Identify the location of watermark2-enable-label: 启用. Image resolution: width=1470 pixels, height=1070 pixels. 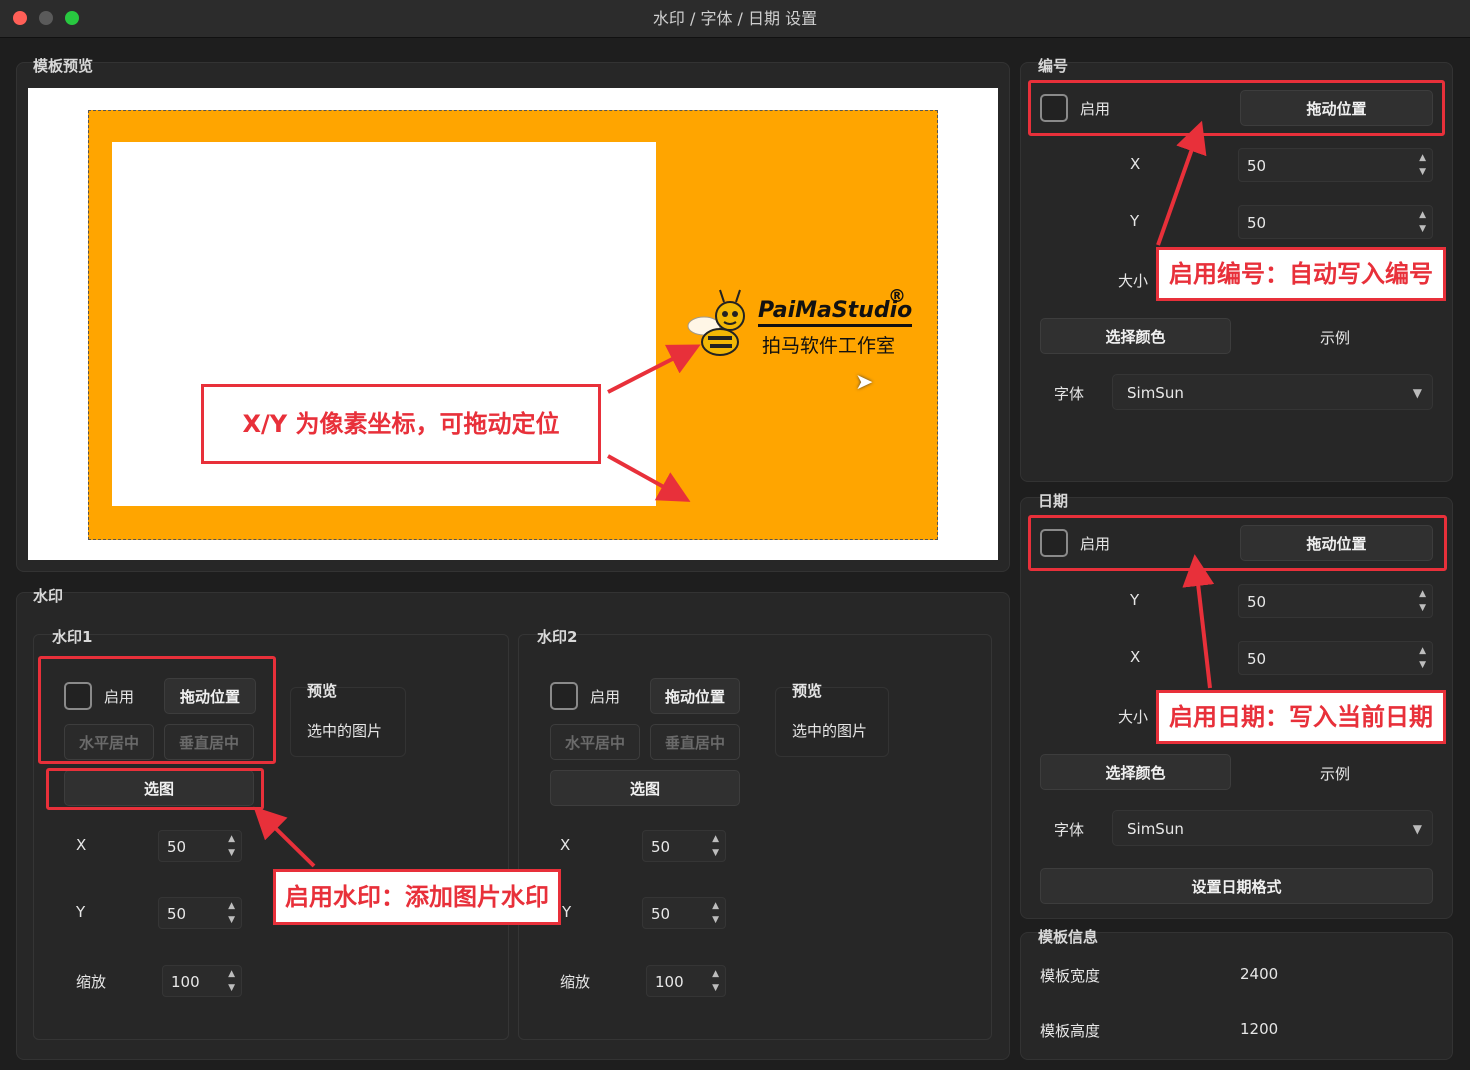
(605, 697).